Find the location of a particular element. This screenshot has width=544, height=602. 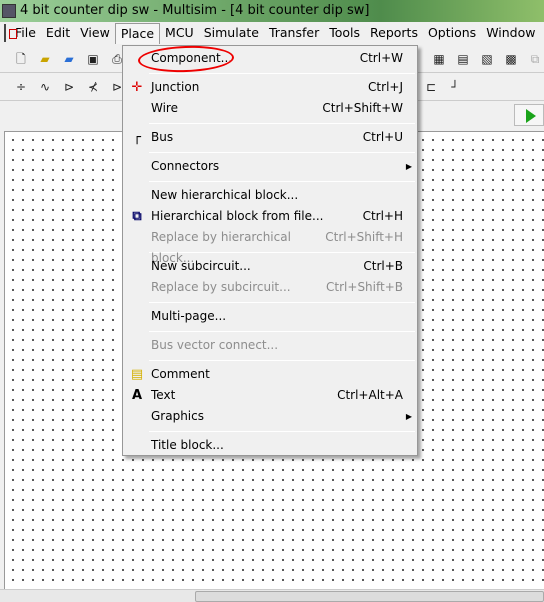

menu-item-shortcut: Ctrl+Alt+A is located at coordinates (370, 395).